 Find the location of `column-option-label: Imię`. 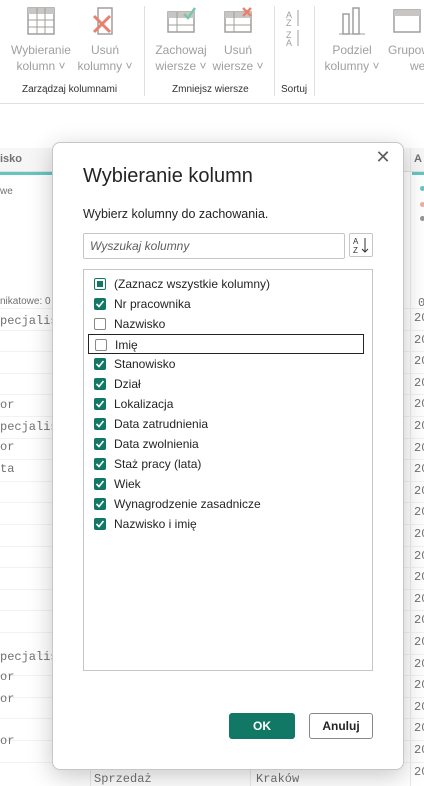

column-option-label: Imię is located at coordinates (126, 345).